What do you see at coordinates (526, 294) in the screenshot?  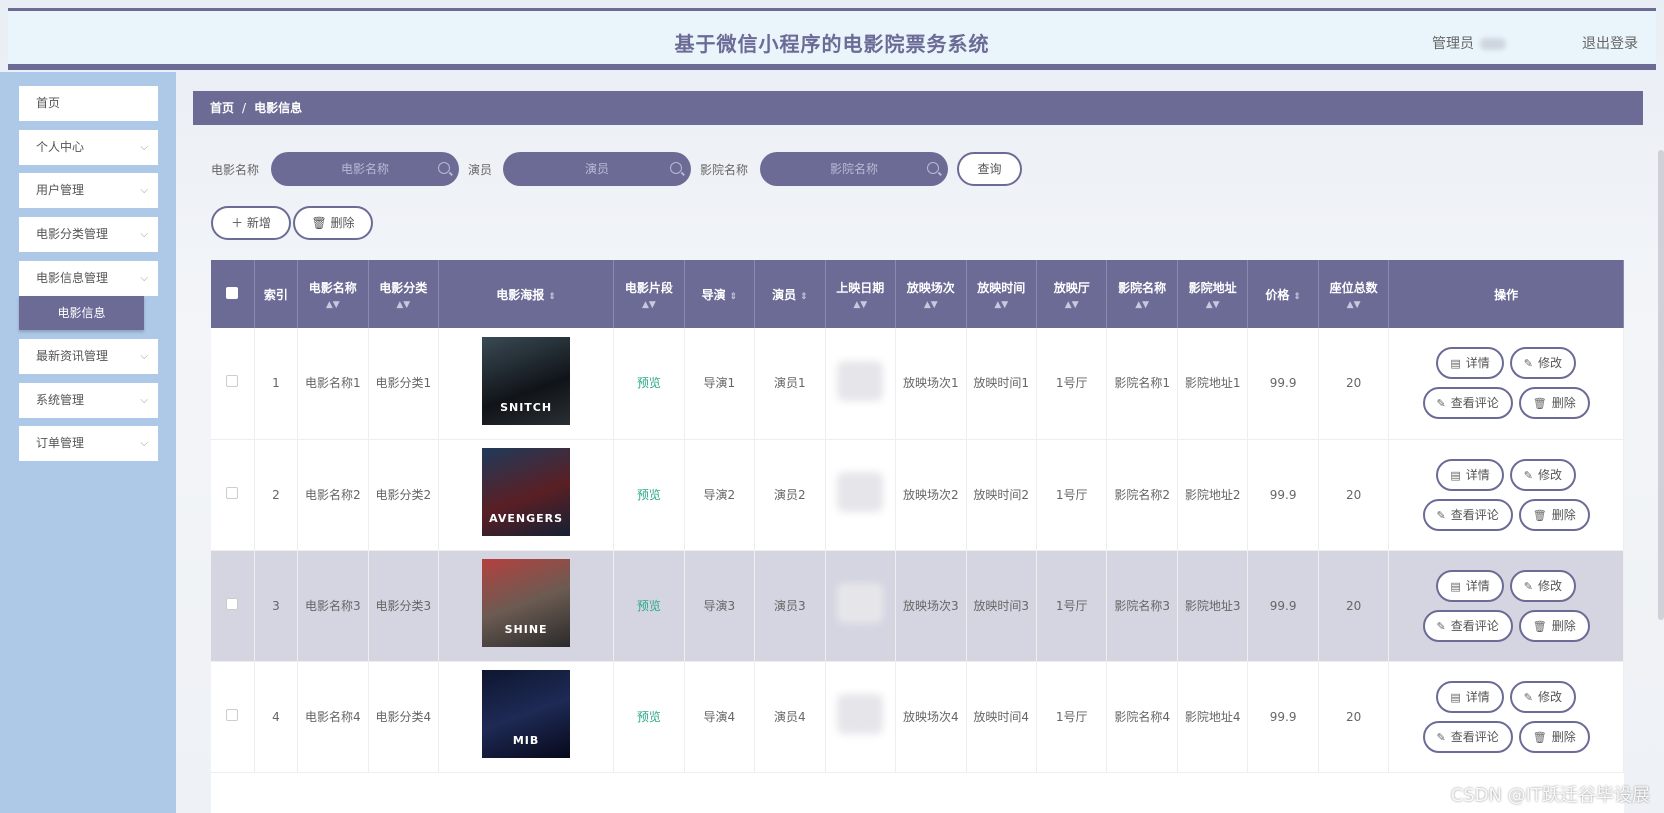 I see `col-poster: 电影海报 ⇕` at bounding box center [526, 294].